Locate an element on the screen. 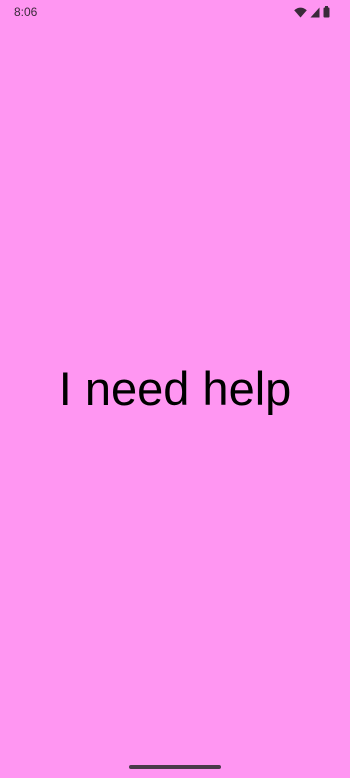 The image size is (350, 778). status-bar: 8:06 is located at coordinates (175, 12).